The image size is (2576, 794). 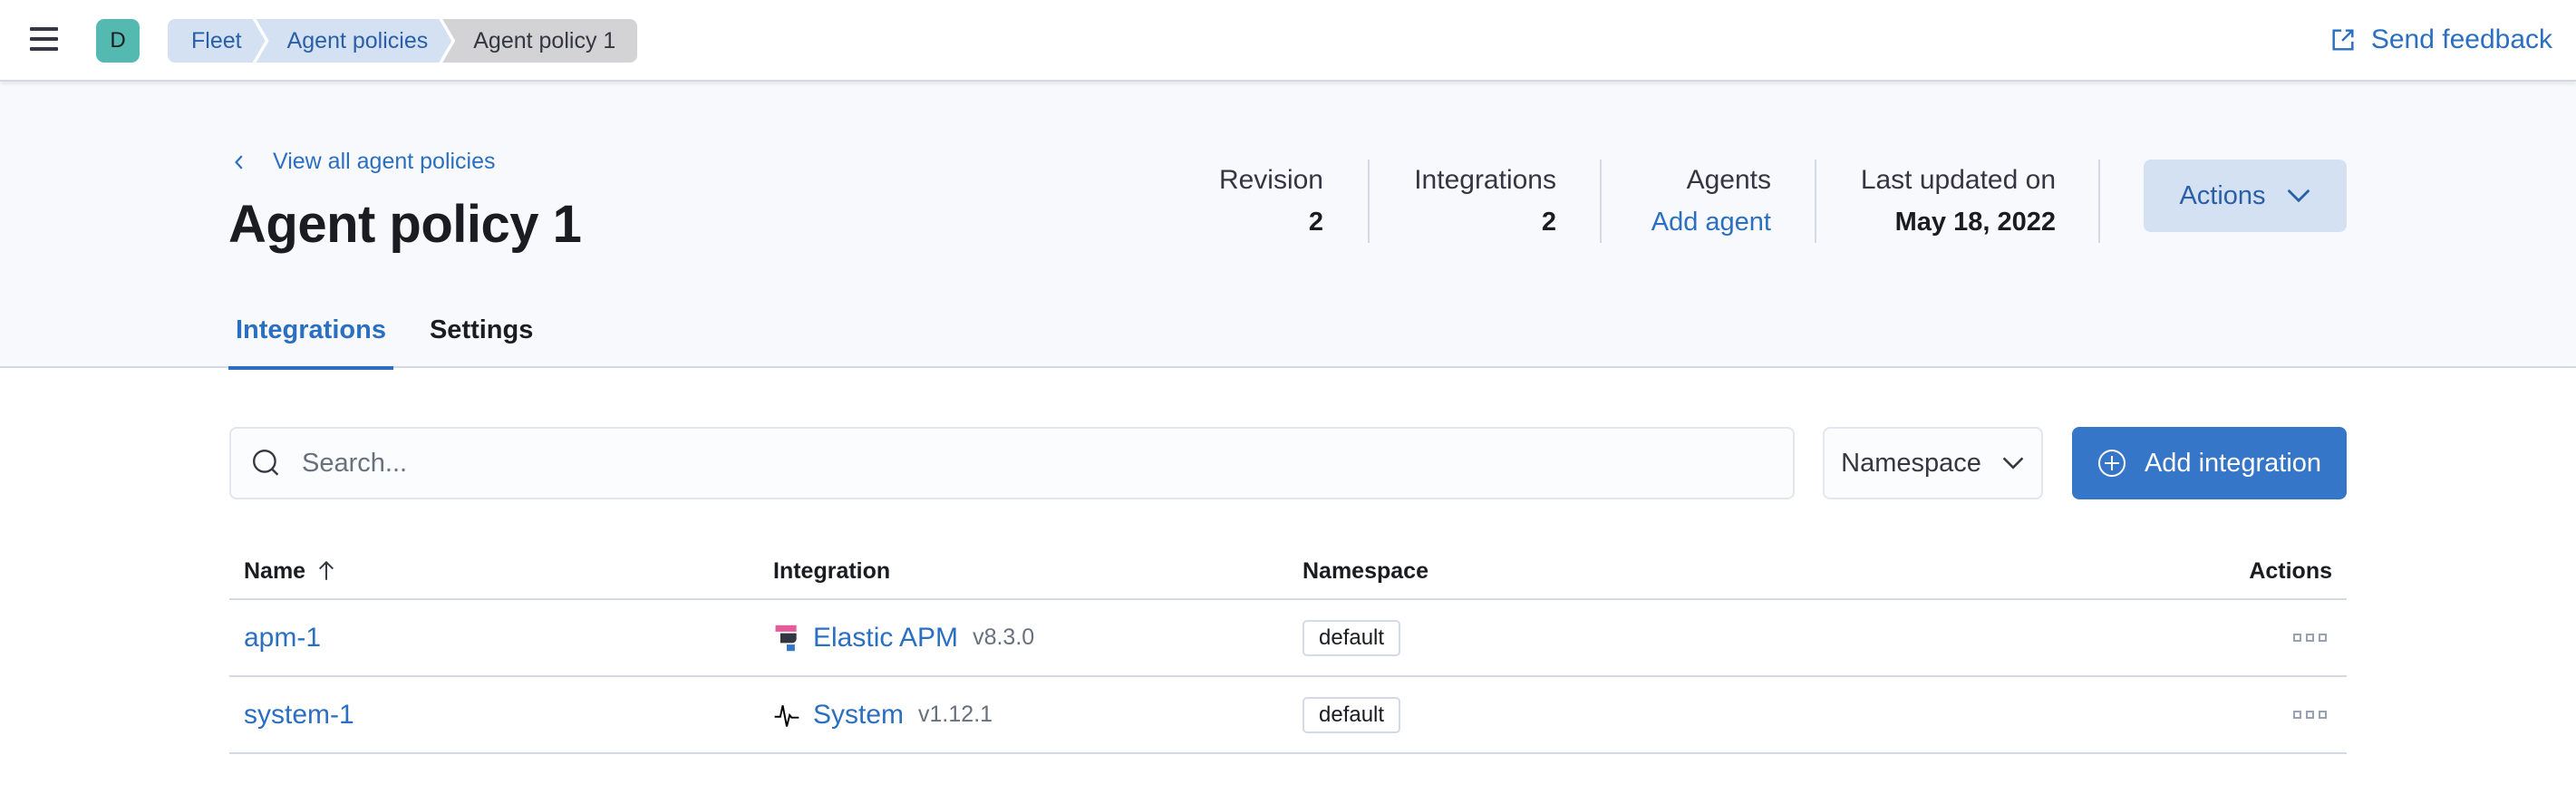 I want to click on integration-link: Elastic APM, so click(x=885, y=638).